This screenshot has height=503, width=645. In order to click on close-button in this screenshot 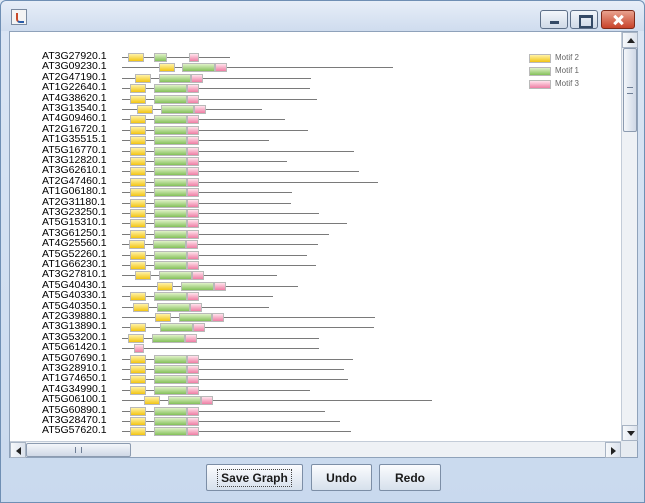, I will do `click(618, 19)`.